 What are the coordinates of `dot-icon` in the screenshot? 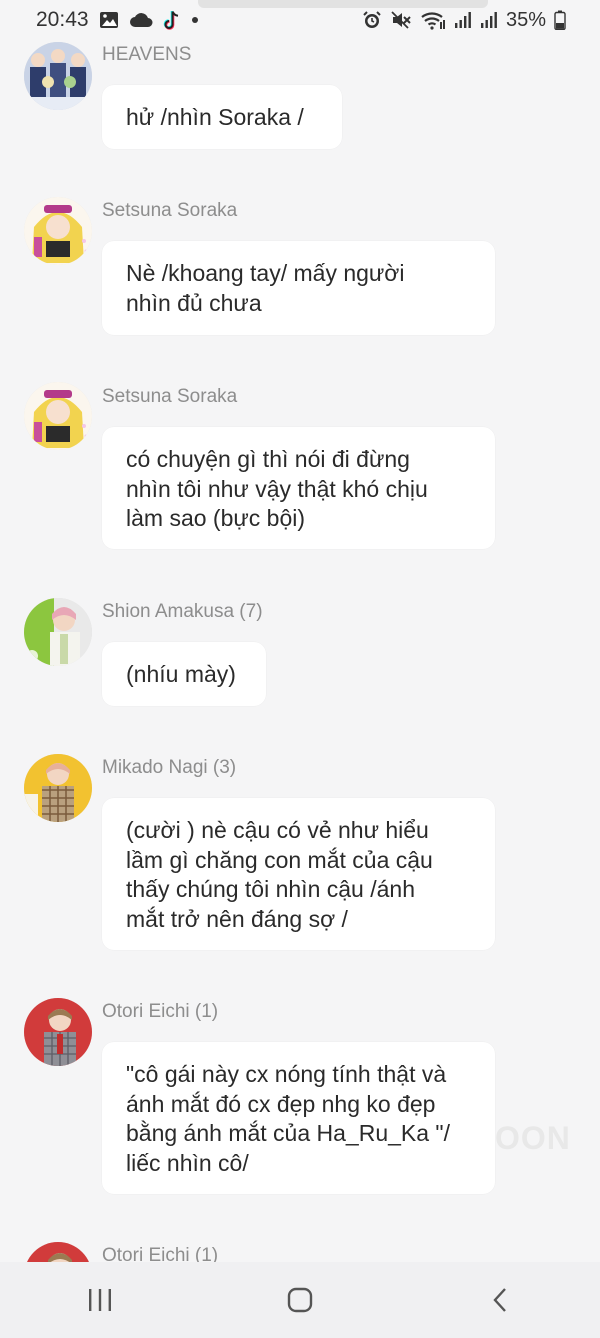 It's located at (195, 20).